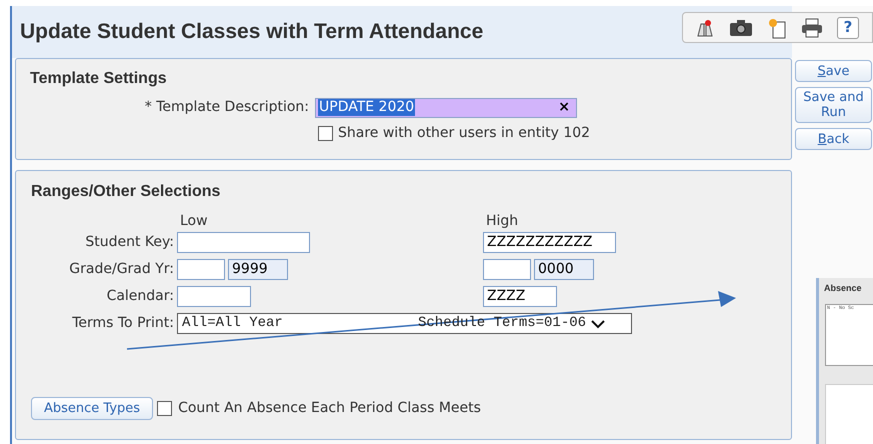 Image resolution: width=873 pixels, height=444 pixels. What do you see at coordinates (777, 27) in the screenshot?
I see `new-document-icon` at bounding box center [777, 27].